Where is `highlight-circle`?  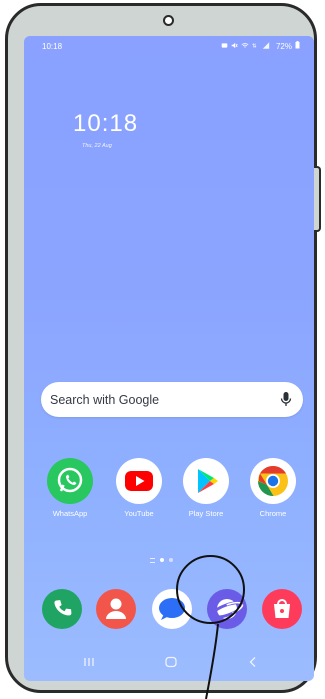 highlight-circle is located at coordinates (210, 589).